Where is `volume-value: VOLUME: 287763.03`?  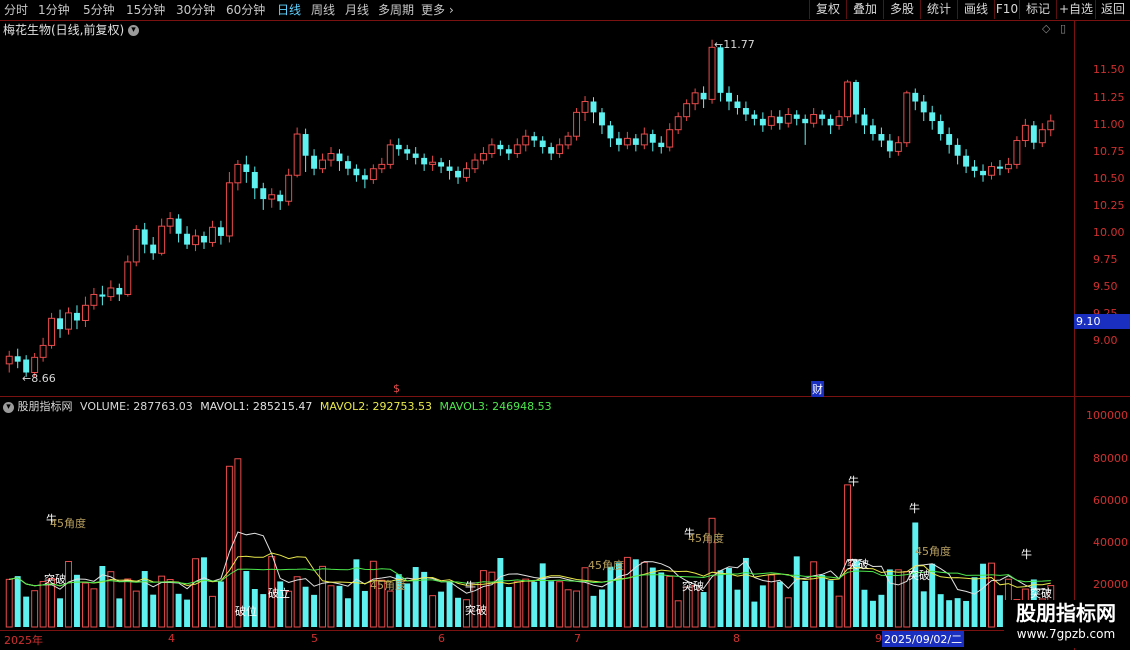 volume-value: VOLUME: 287763.03 is located at coordinates (136, 406).